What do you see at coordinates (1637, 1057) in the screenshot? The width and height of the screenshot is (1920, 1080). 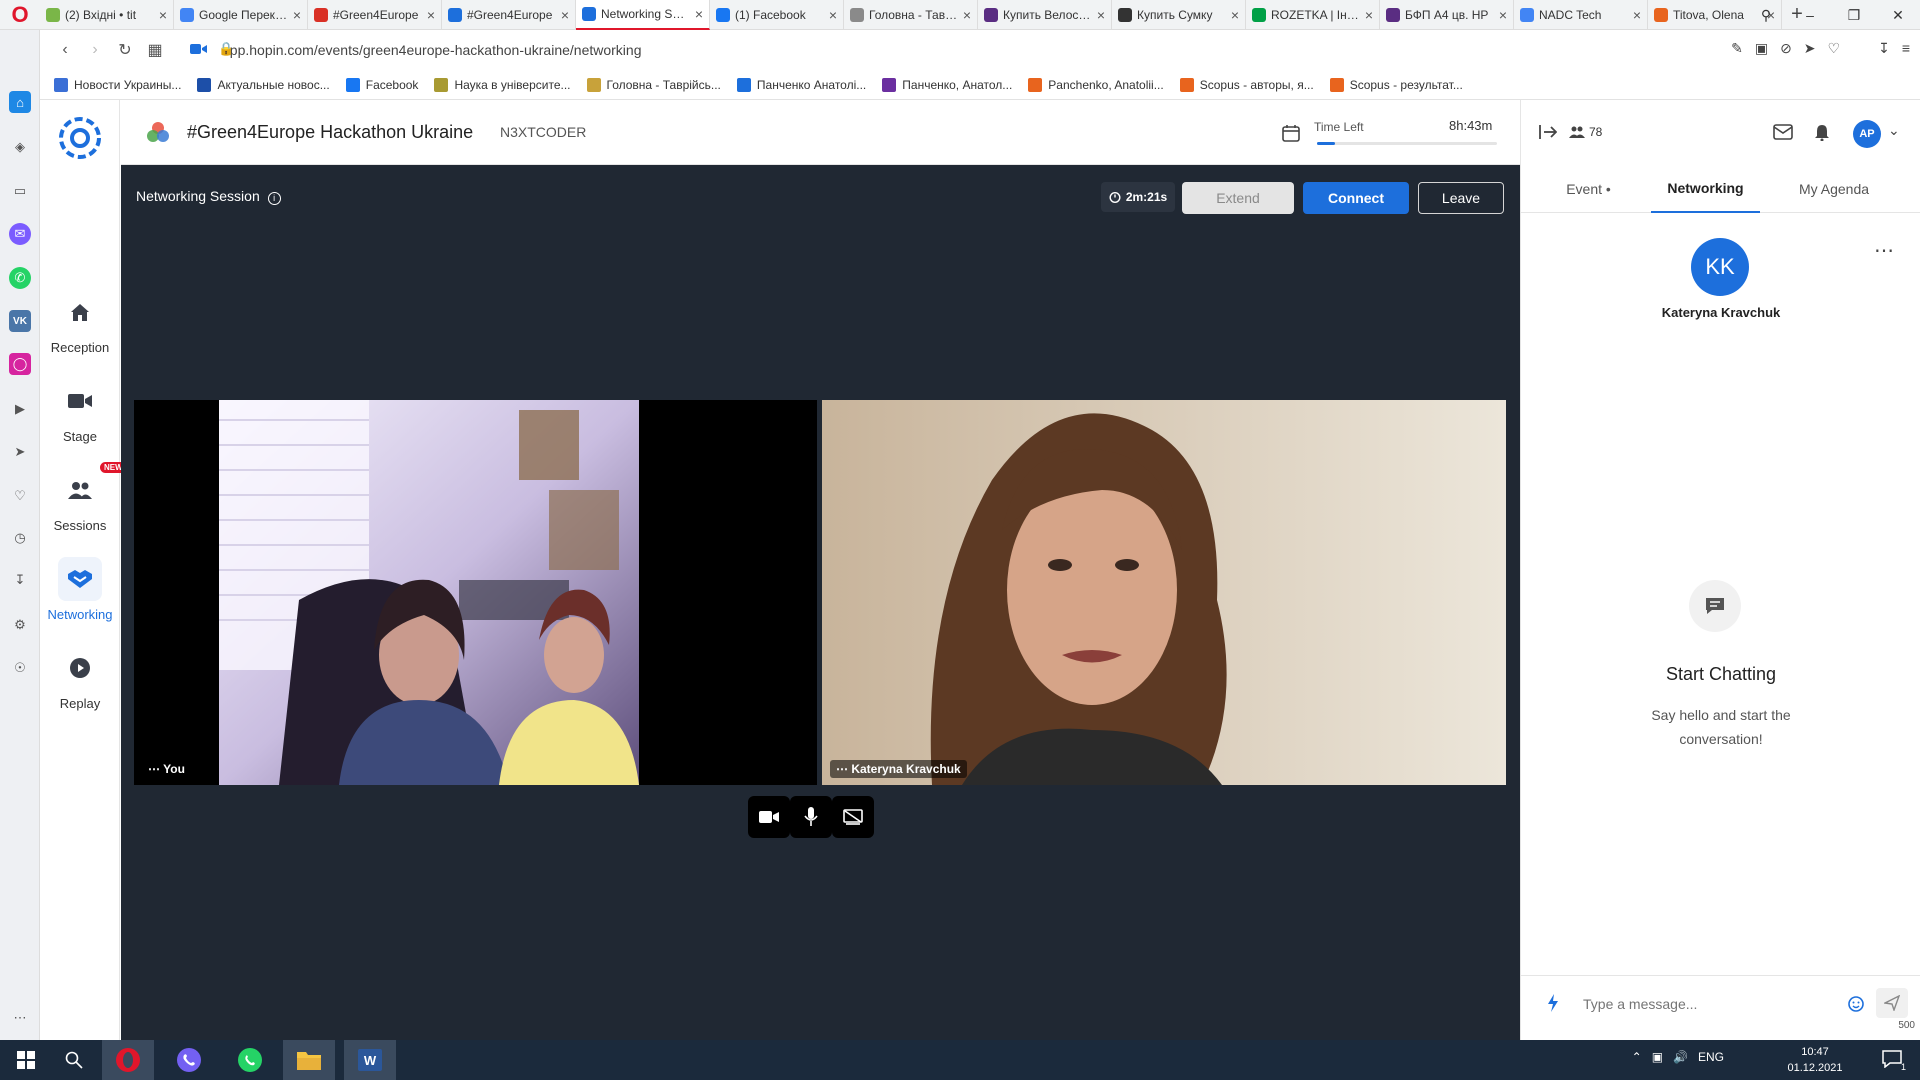 I see `chevron-up-icon: ⌃` at bounding box center [1637, 1057].